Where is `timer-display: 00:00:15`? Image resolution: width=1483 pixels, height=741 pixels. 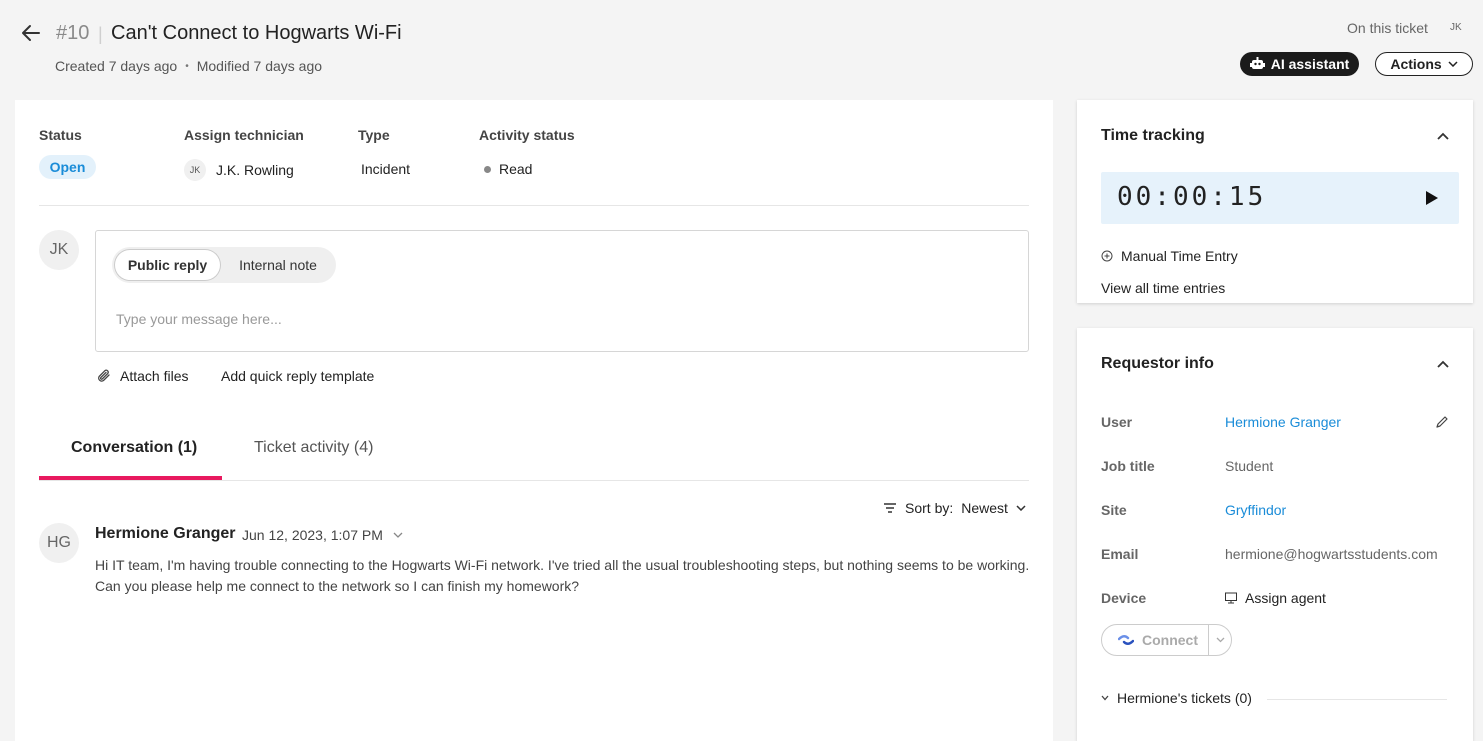
timer-display: 00:00:15 is located at coordinates (1280, 198).